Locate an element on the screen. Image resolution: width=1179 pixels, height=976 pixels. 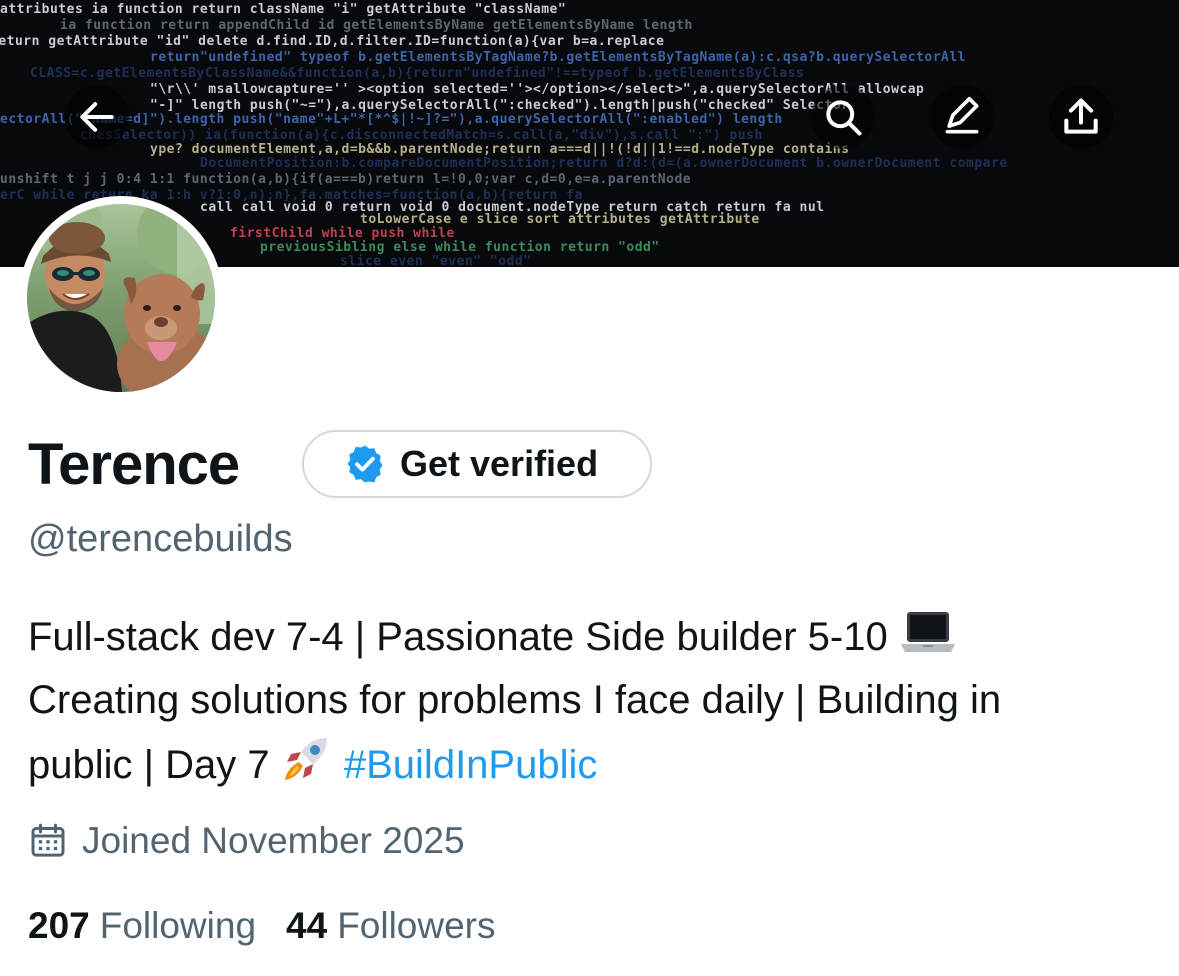
profile-avatar is located at coordinates (121, 298).